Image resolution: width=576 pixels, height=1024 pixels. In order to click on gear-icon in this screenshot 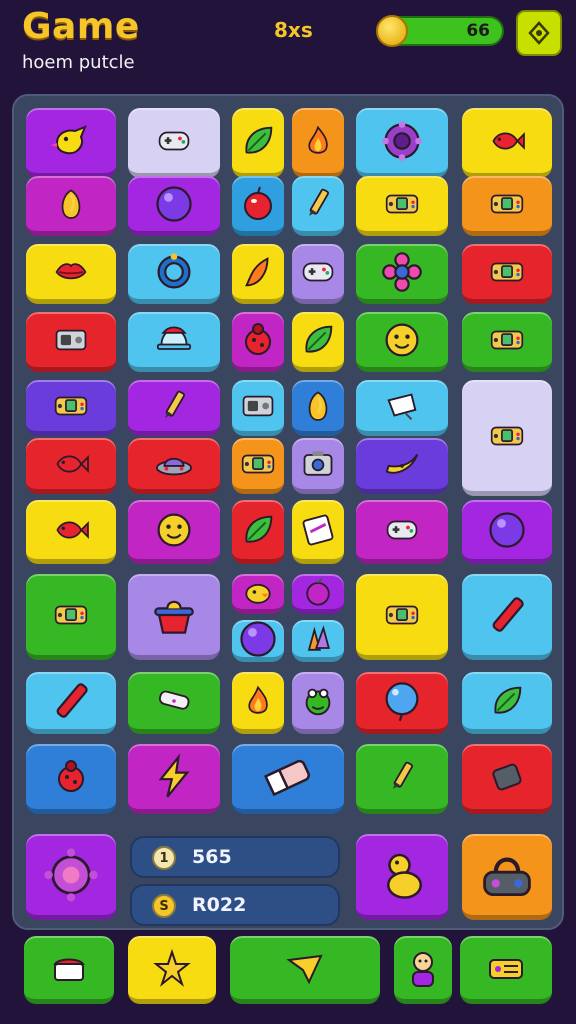, I will do `click(402, 140)`.